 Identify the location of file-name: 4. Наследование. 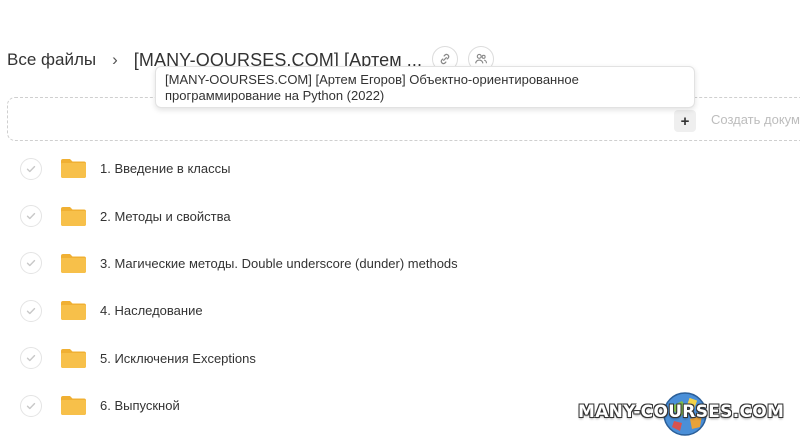
(151, 310).